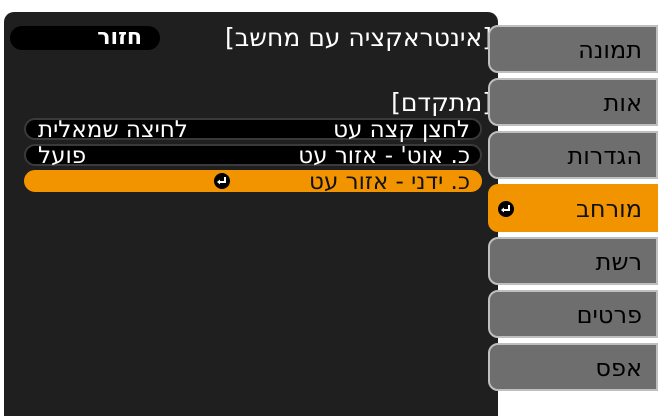 This screenshot has width=662, height=419. I want to click on tab-signal: אות, so click(573, 102).